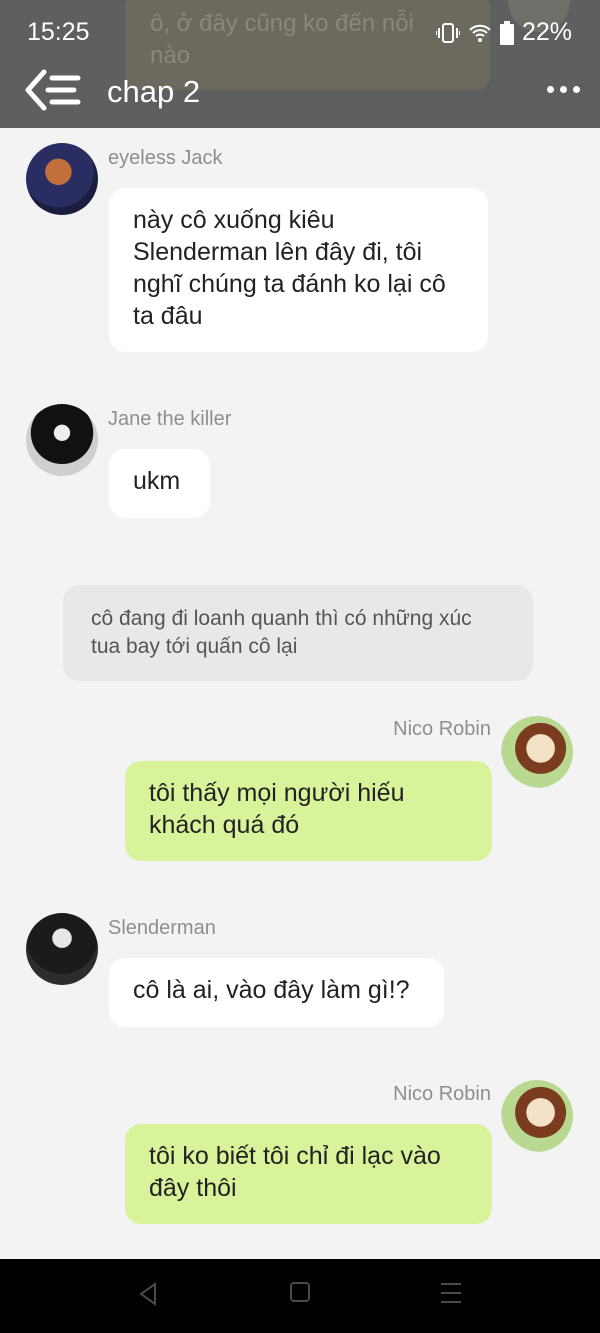 The height and width of the screenshot is (1333, 600). What do you see at coordinates (300, 1292) in the screenshot?
I see `nav-home-icon` at bounding box center [300, 1292].